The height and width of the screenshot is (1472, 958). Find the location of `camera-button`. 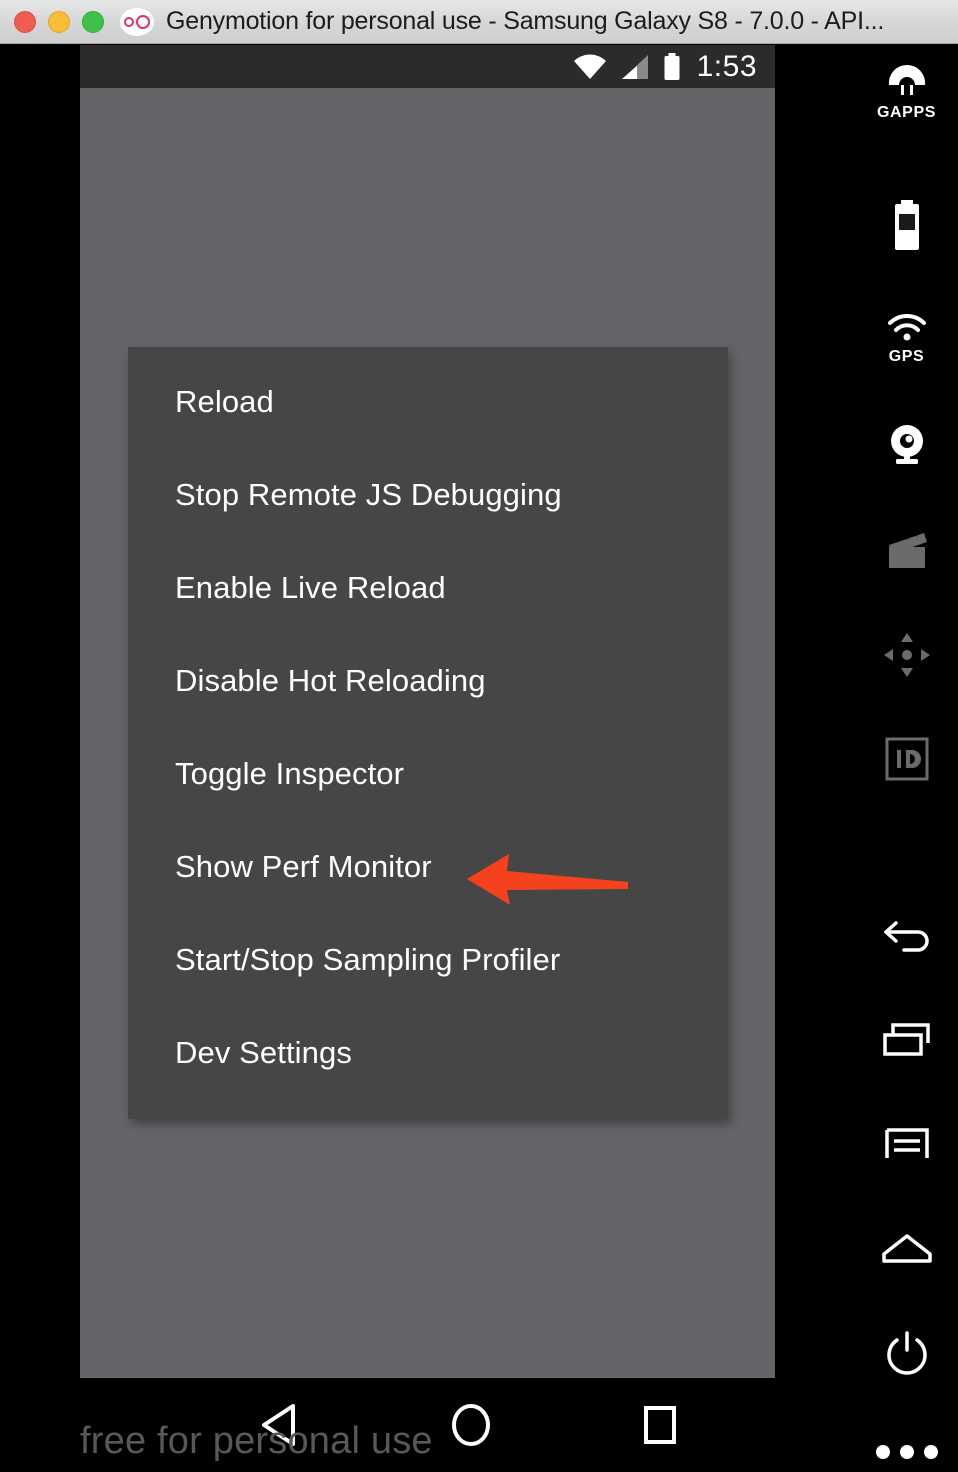

camera-button is located at coordinates (906, 447).